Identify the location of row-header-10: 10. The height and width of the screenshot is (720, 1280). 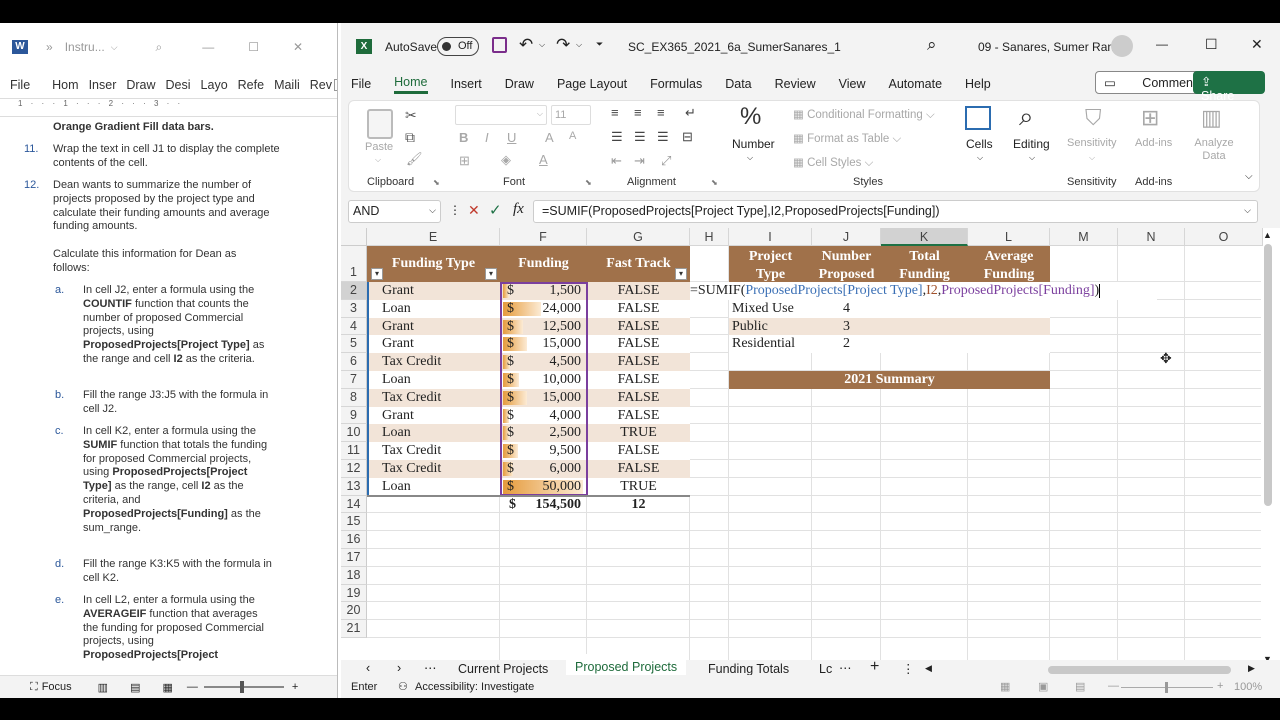
(354, 433).